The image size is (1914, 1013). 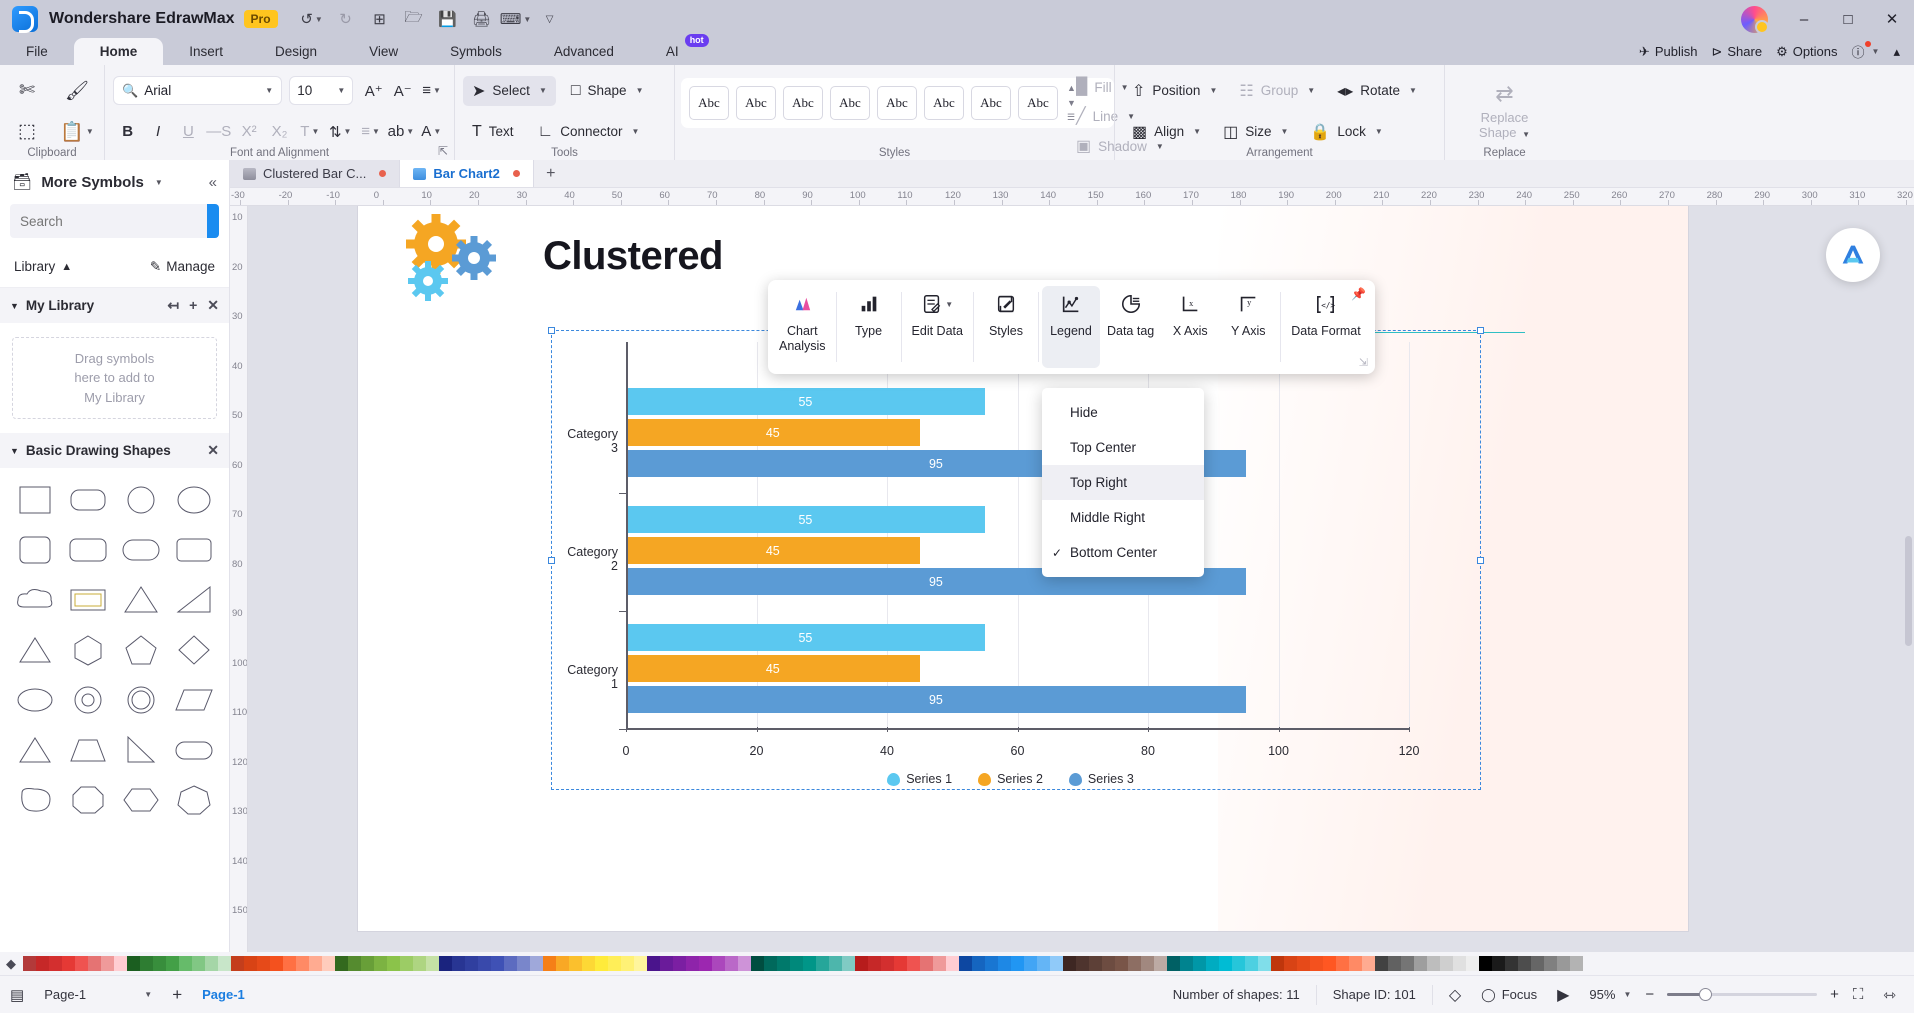 I want to click on zoom-slider, so click(x=1742, y=994).